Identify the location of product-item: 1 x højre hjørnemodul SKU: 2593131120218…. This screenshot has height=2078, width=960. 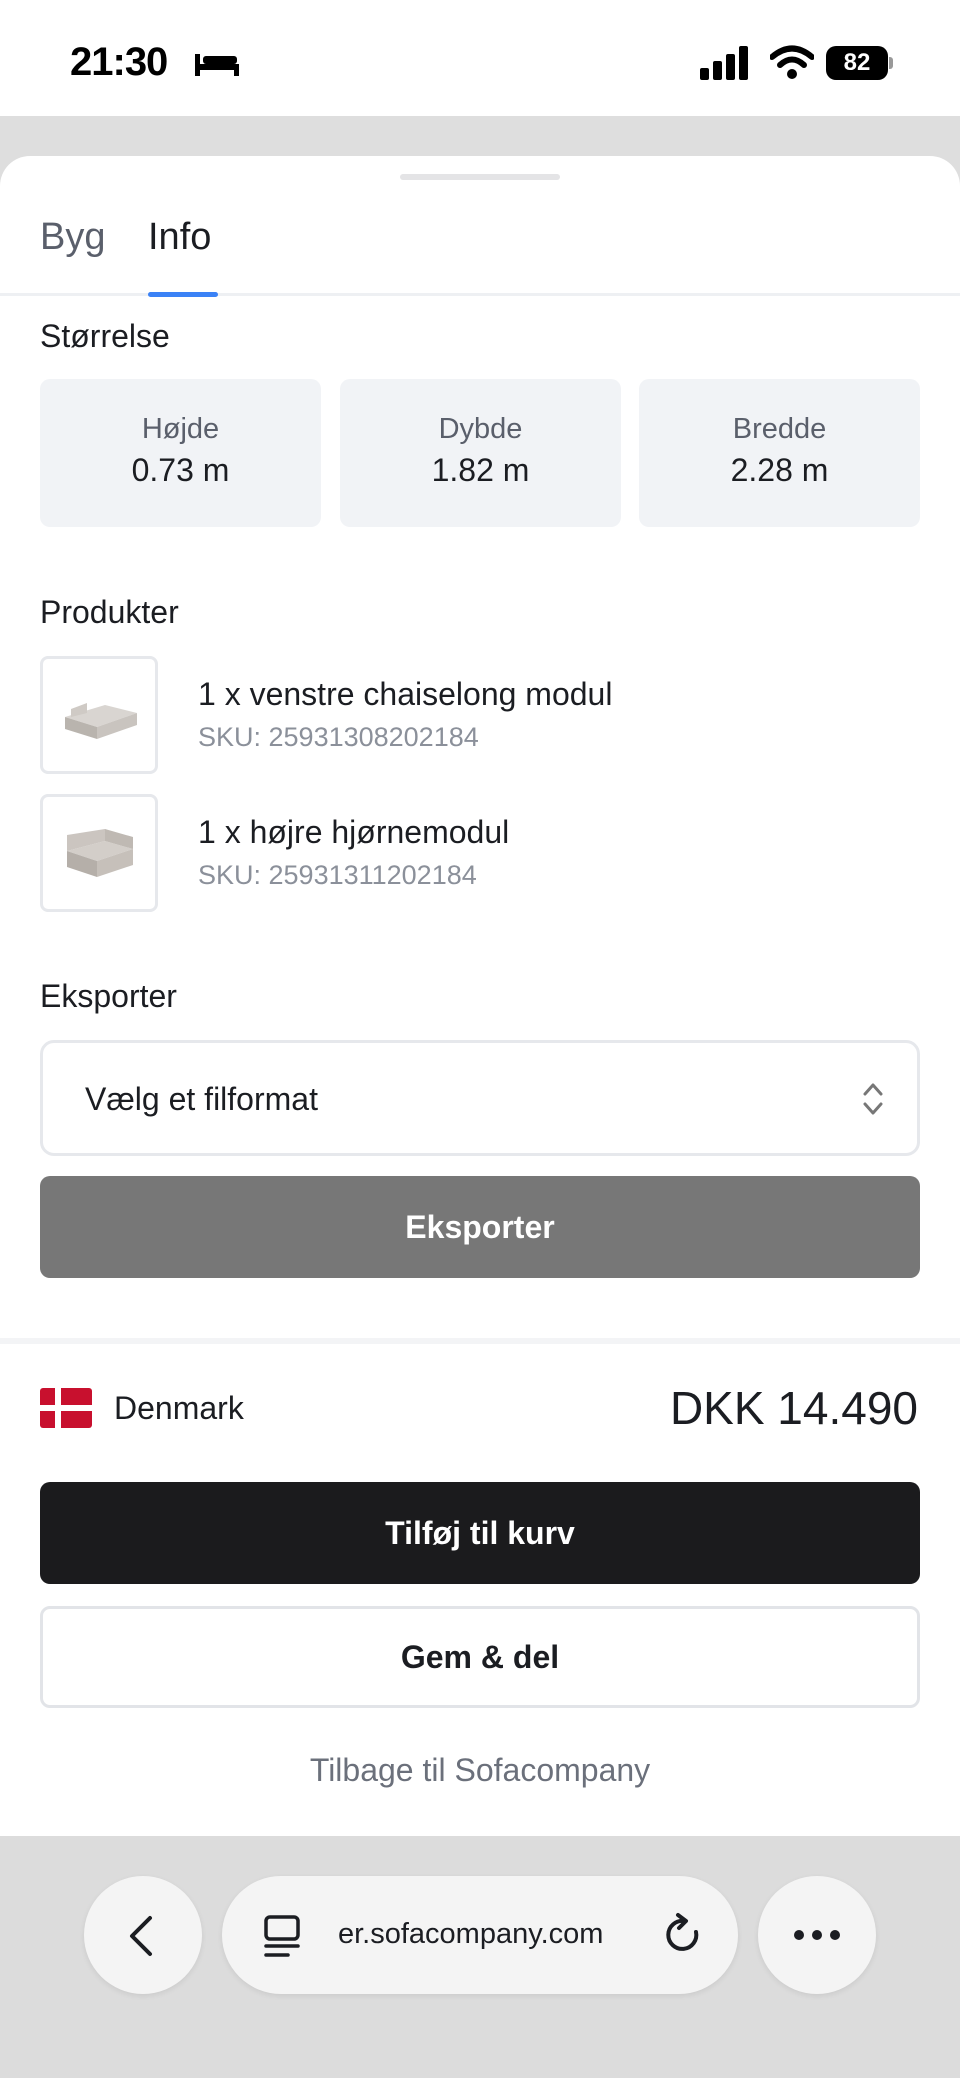
(480, 853).